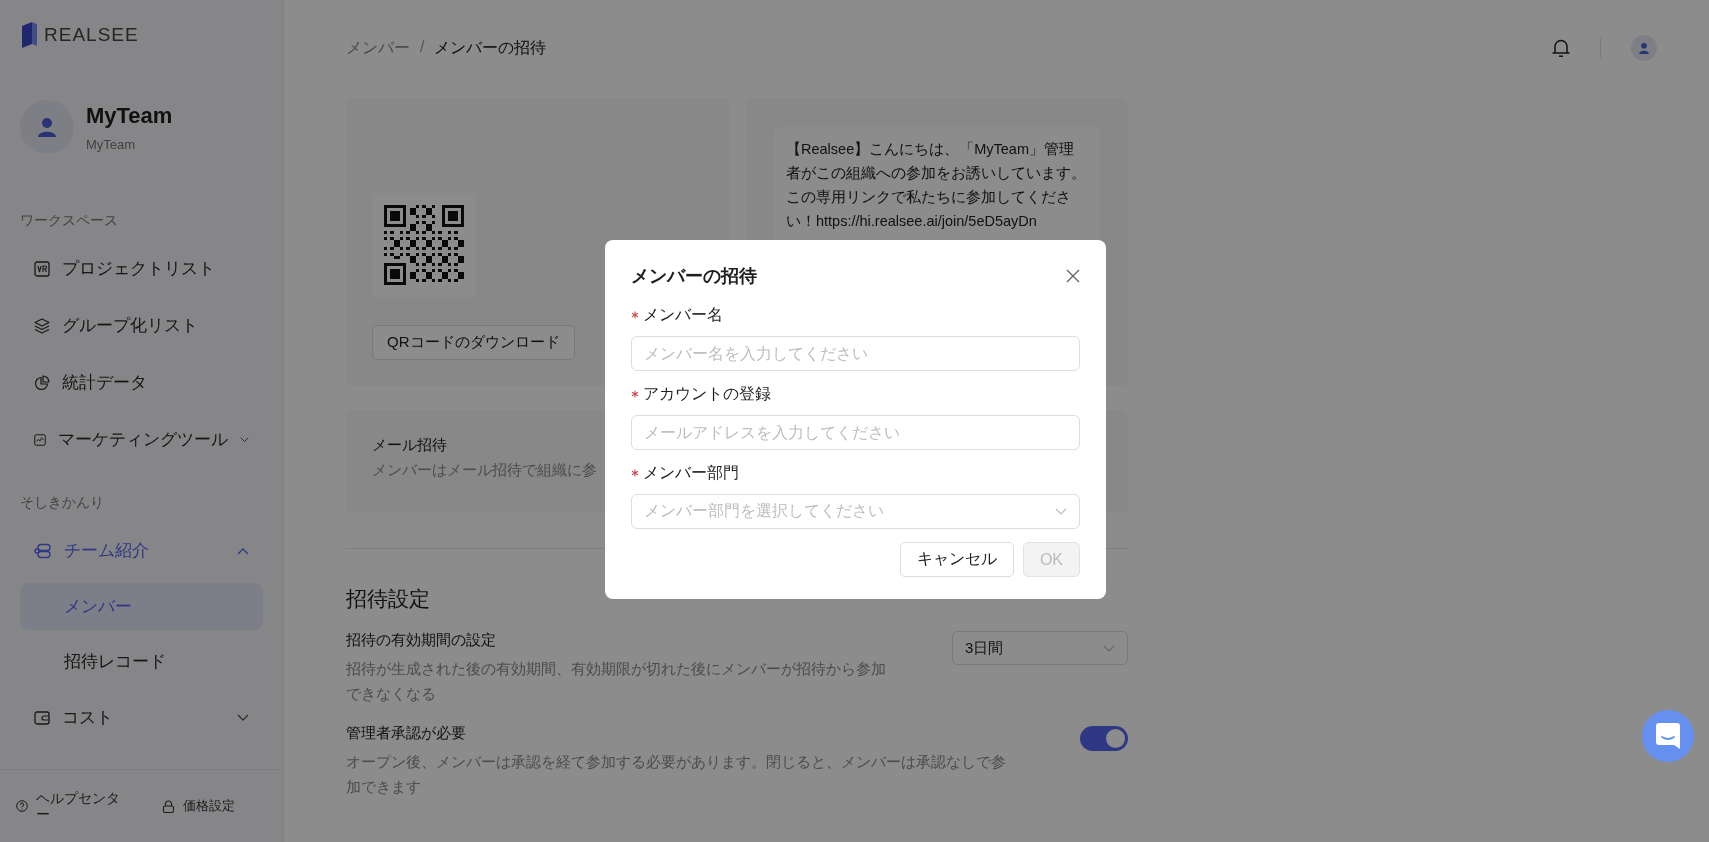 This screenshot has width=1709, height=842. I want to click on user-avatar, so click(1644, 48).